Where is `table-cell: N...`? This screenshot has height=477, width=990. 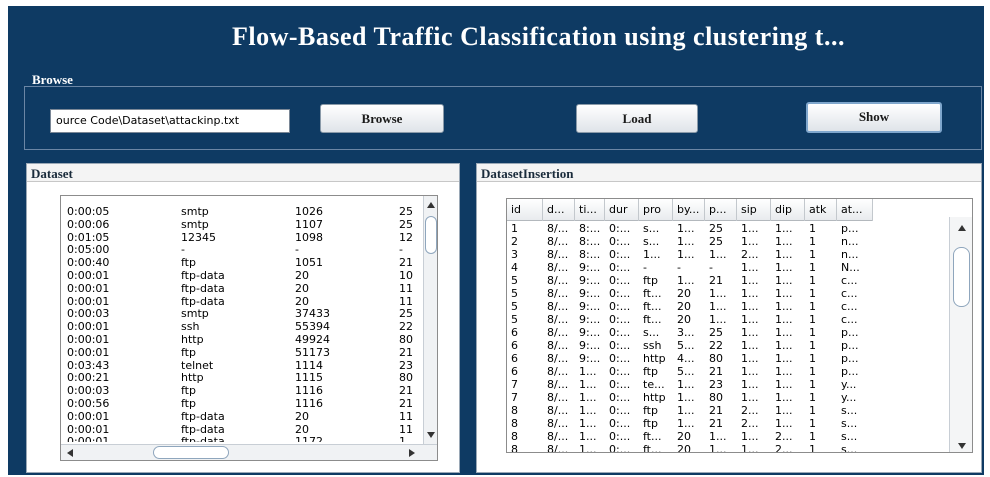
table-cell: N... is located at coordinates (850, 267).